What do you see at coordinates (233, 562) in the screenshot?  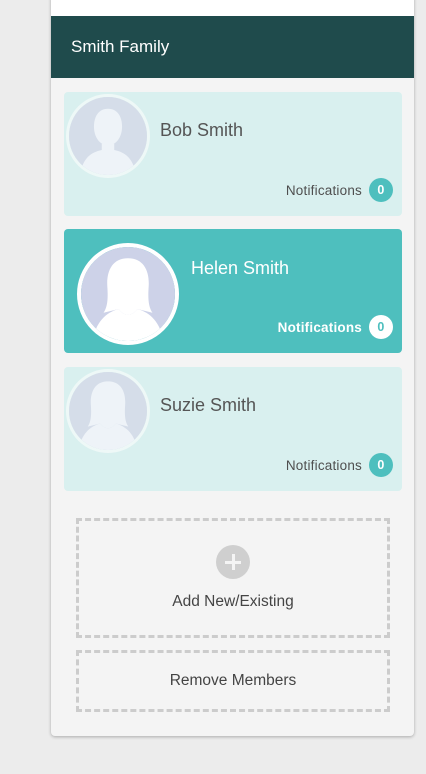 I see `plus-circle-icon` at bounding box center [233, 562].